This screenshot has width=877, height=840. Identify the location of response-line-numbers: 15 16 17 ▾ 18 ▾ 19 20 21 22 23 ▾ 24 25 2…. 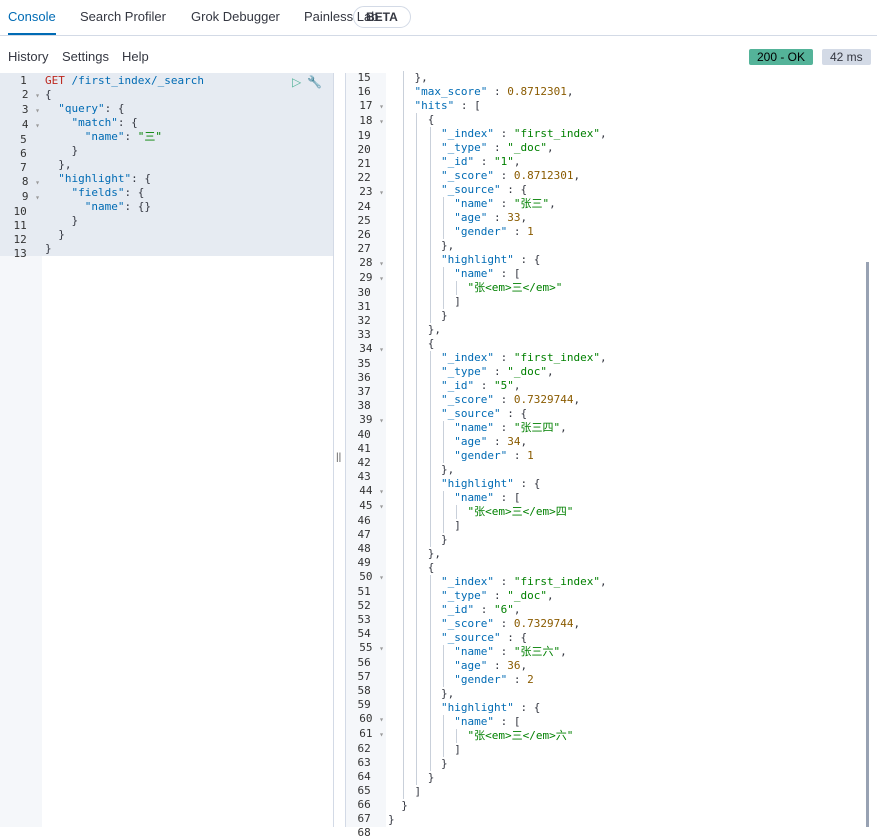
(371, 455).